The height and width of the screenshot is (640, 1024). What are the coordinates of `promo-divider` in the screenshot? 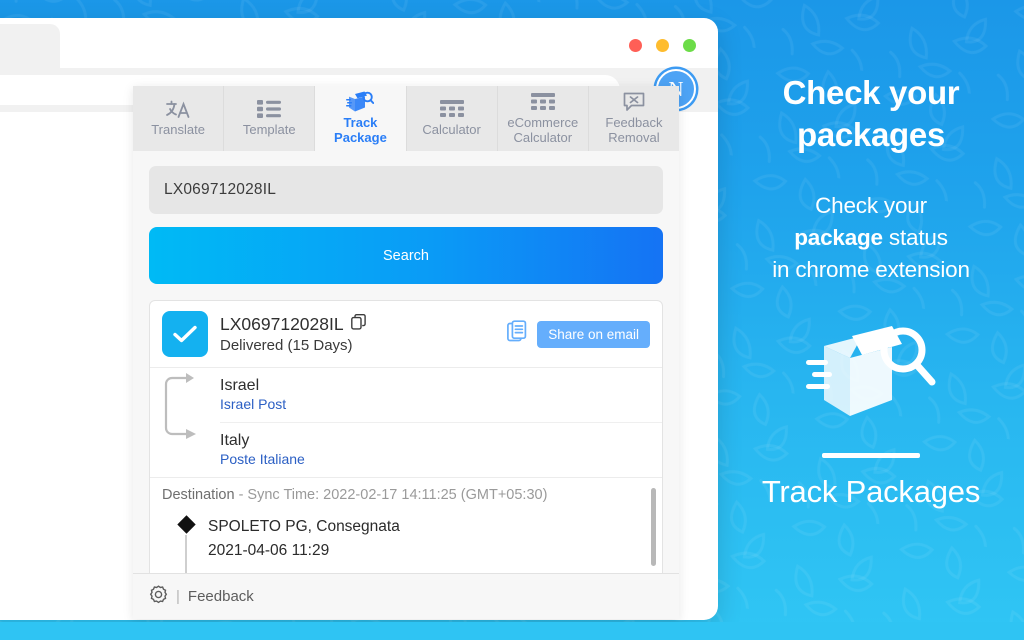 It's located at (871, 456).